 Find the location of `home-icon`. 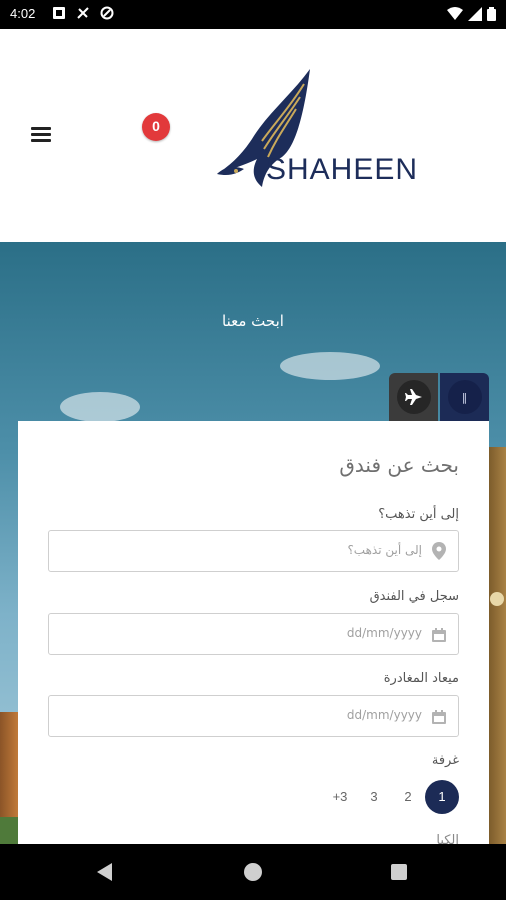

home-icon is located at coordinates (253, 872).